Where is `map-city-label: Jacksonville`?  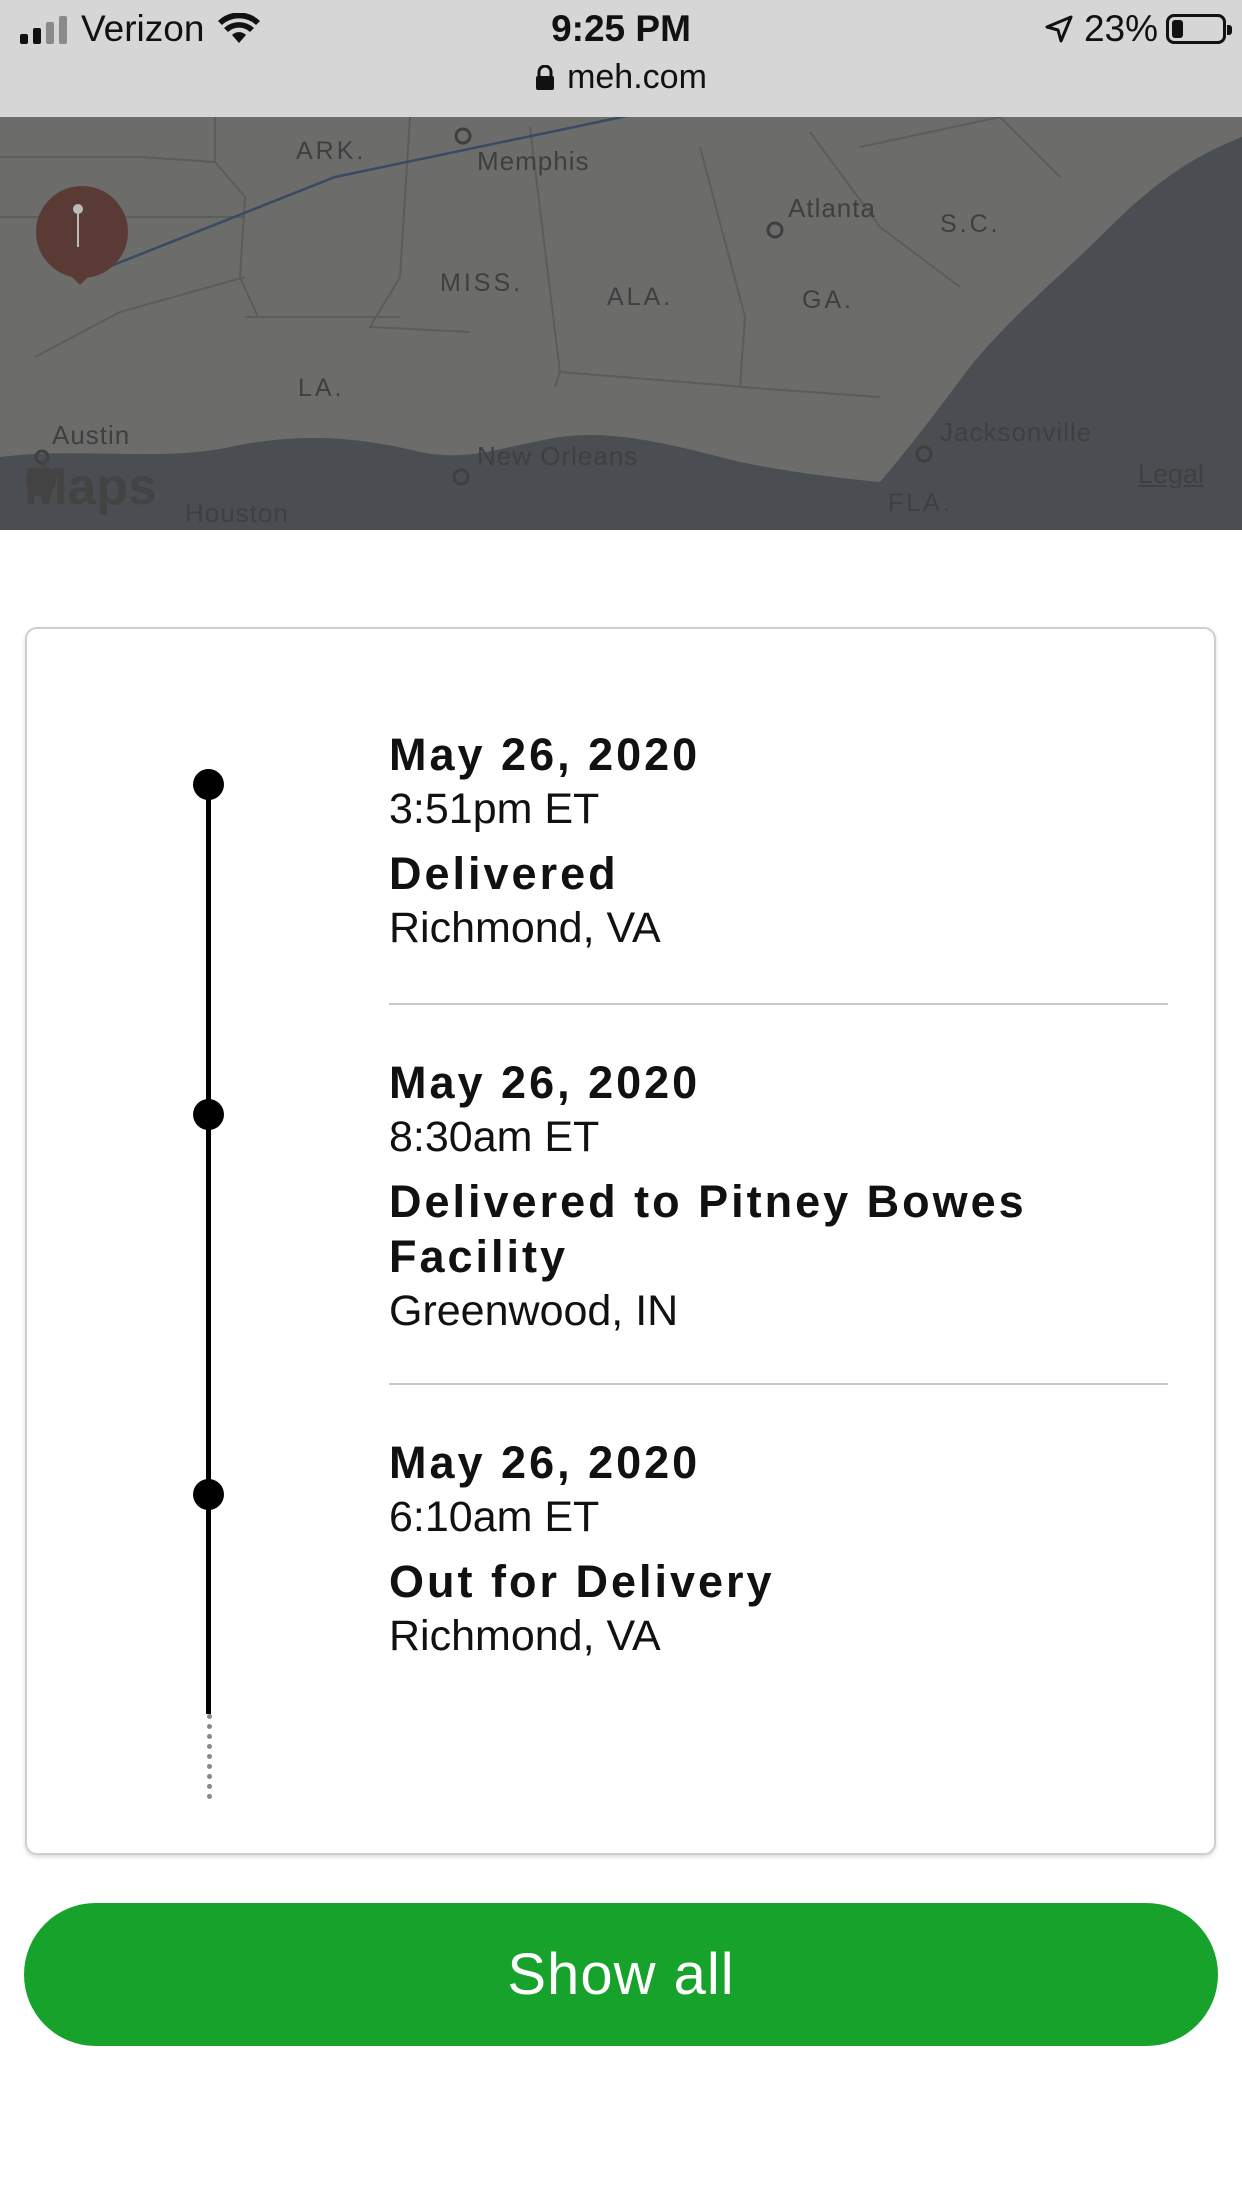 map-city-label: Jacksonville is located at coordinates (1016, 432).